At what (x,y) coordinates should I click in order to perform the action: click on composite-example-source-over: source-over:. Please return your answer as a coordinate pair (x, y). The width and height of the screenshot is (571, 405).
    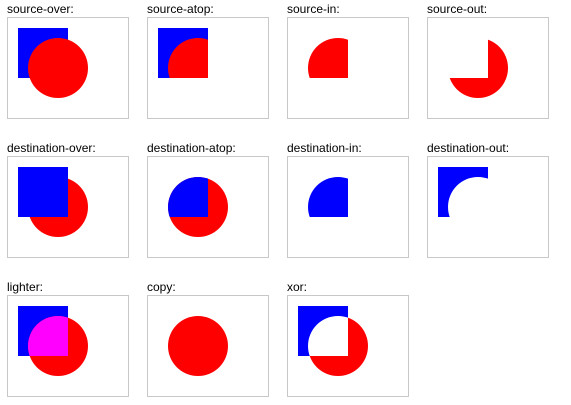
    Looking at the image, I should click on (68, 62).